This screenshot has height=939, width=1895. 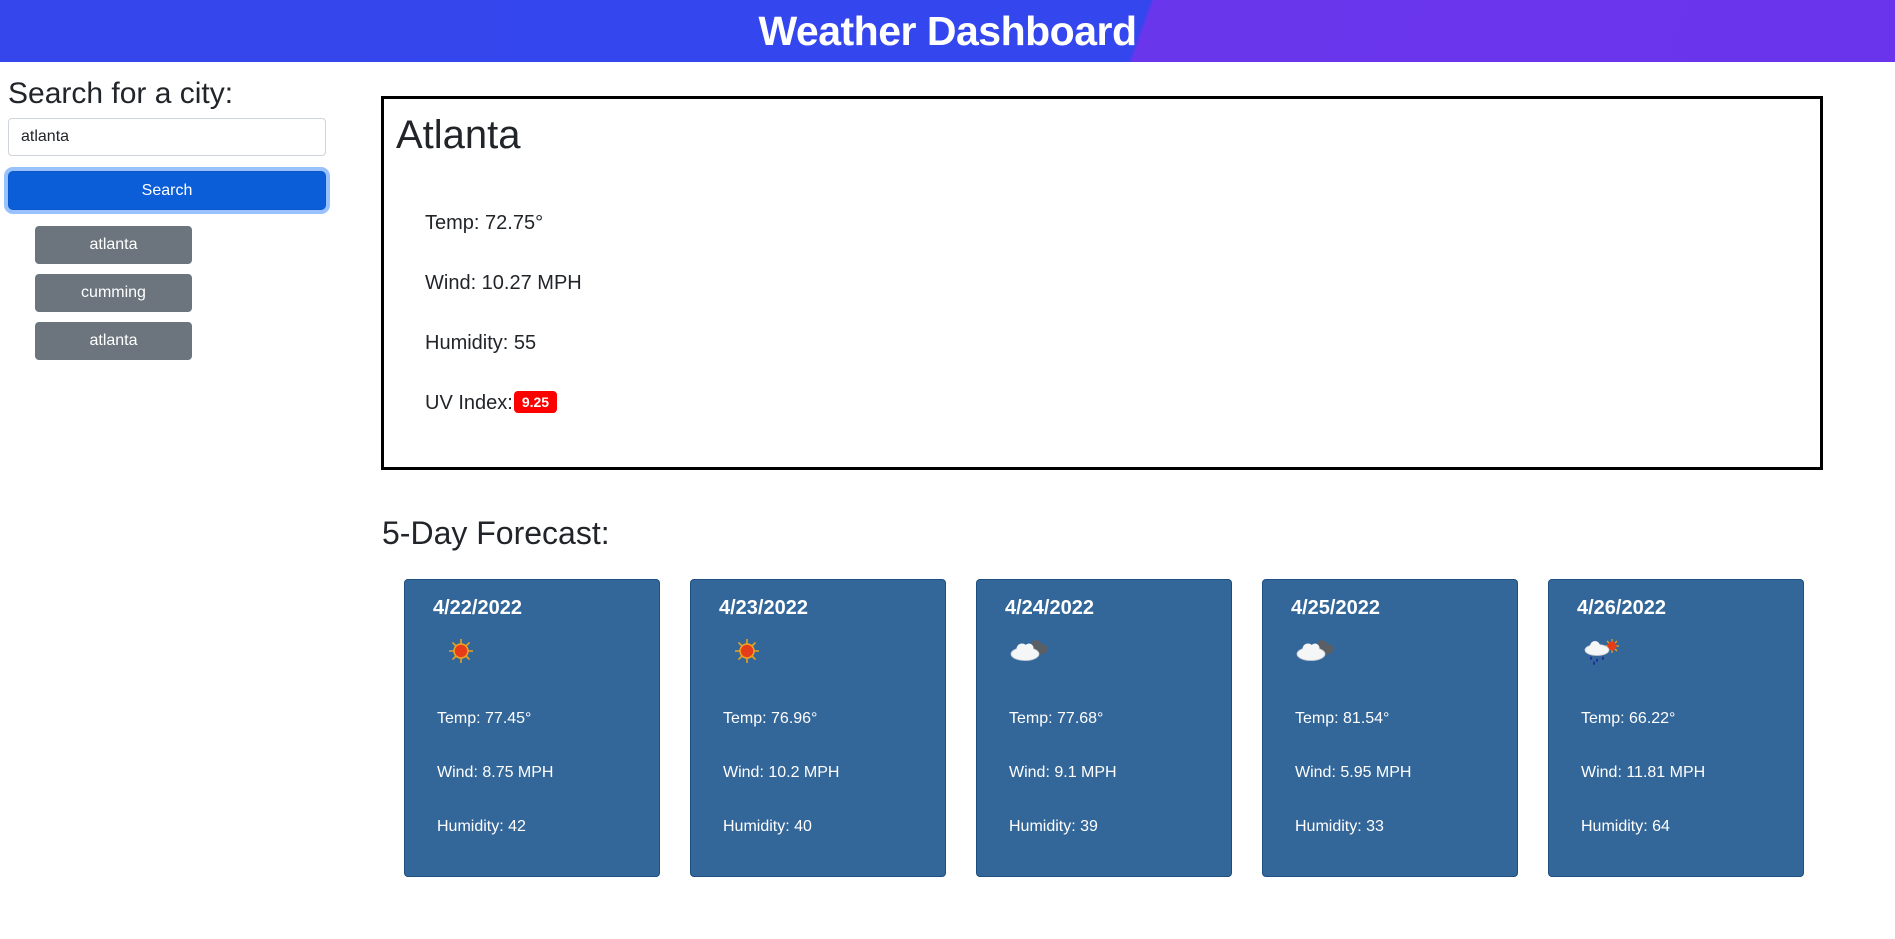 What do you see at coordinates (1056, 718) in the screenshot?
I see `forecast-temp: Temp: 77.68°` at bounding box center [1056, 718].